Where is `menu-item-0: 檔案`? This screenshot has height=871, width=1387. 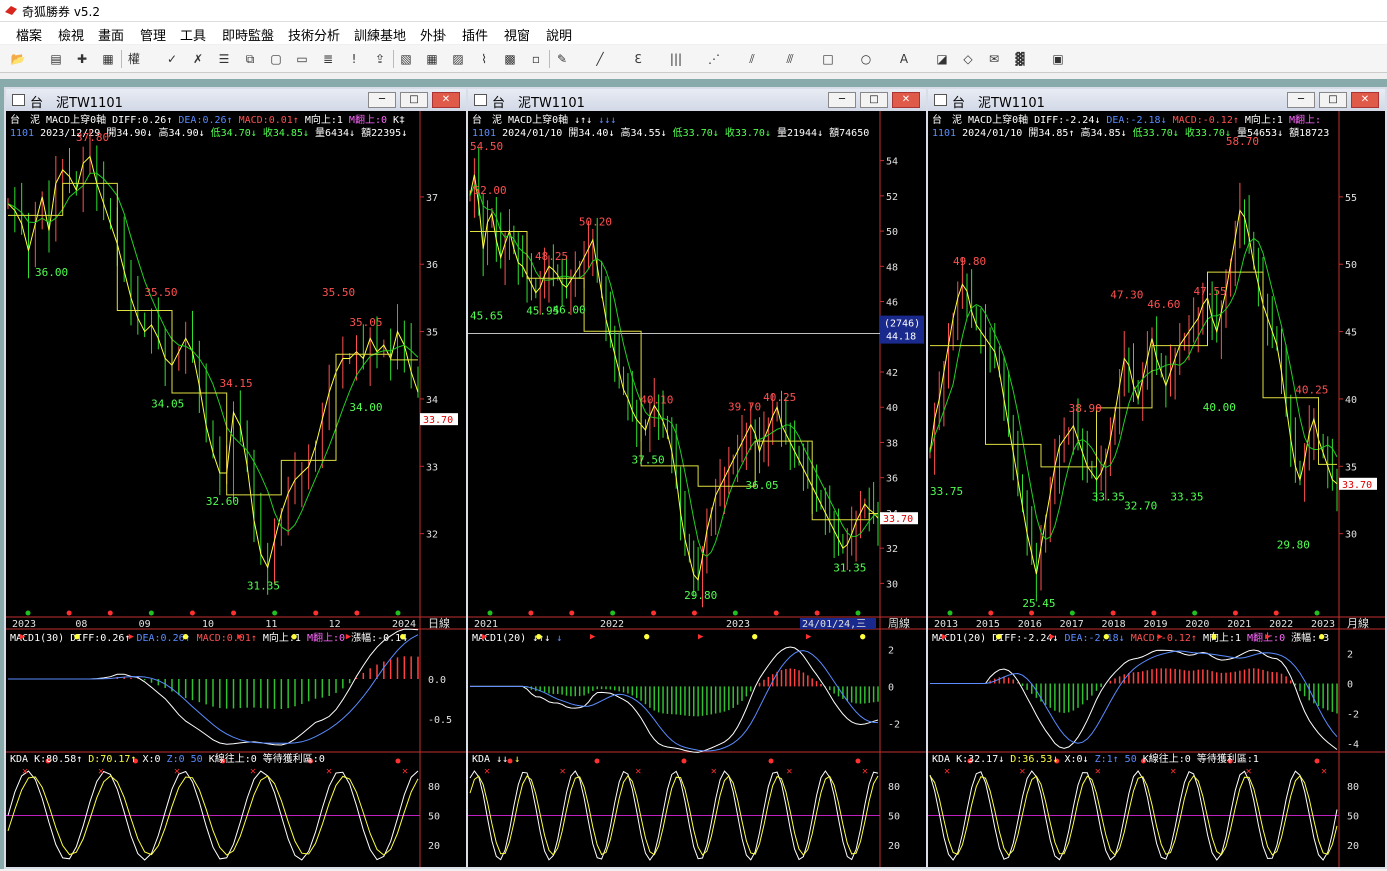 menu-item-0: 檔案 is located at coordinates (29, 34).